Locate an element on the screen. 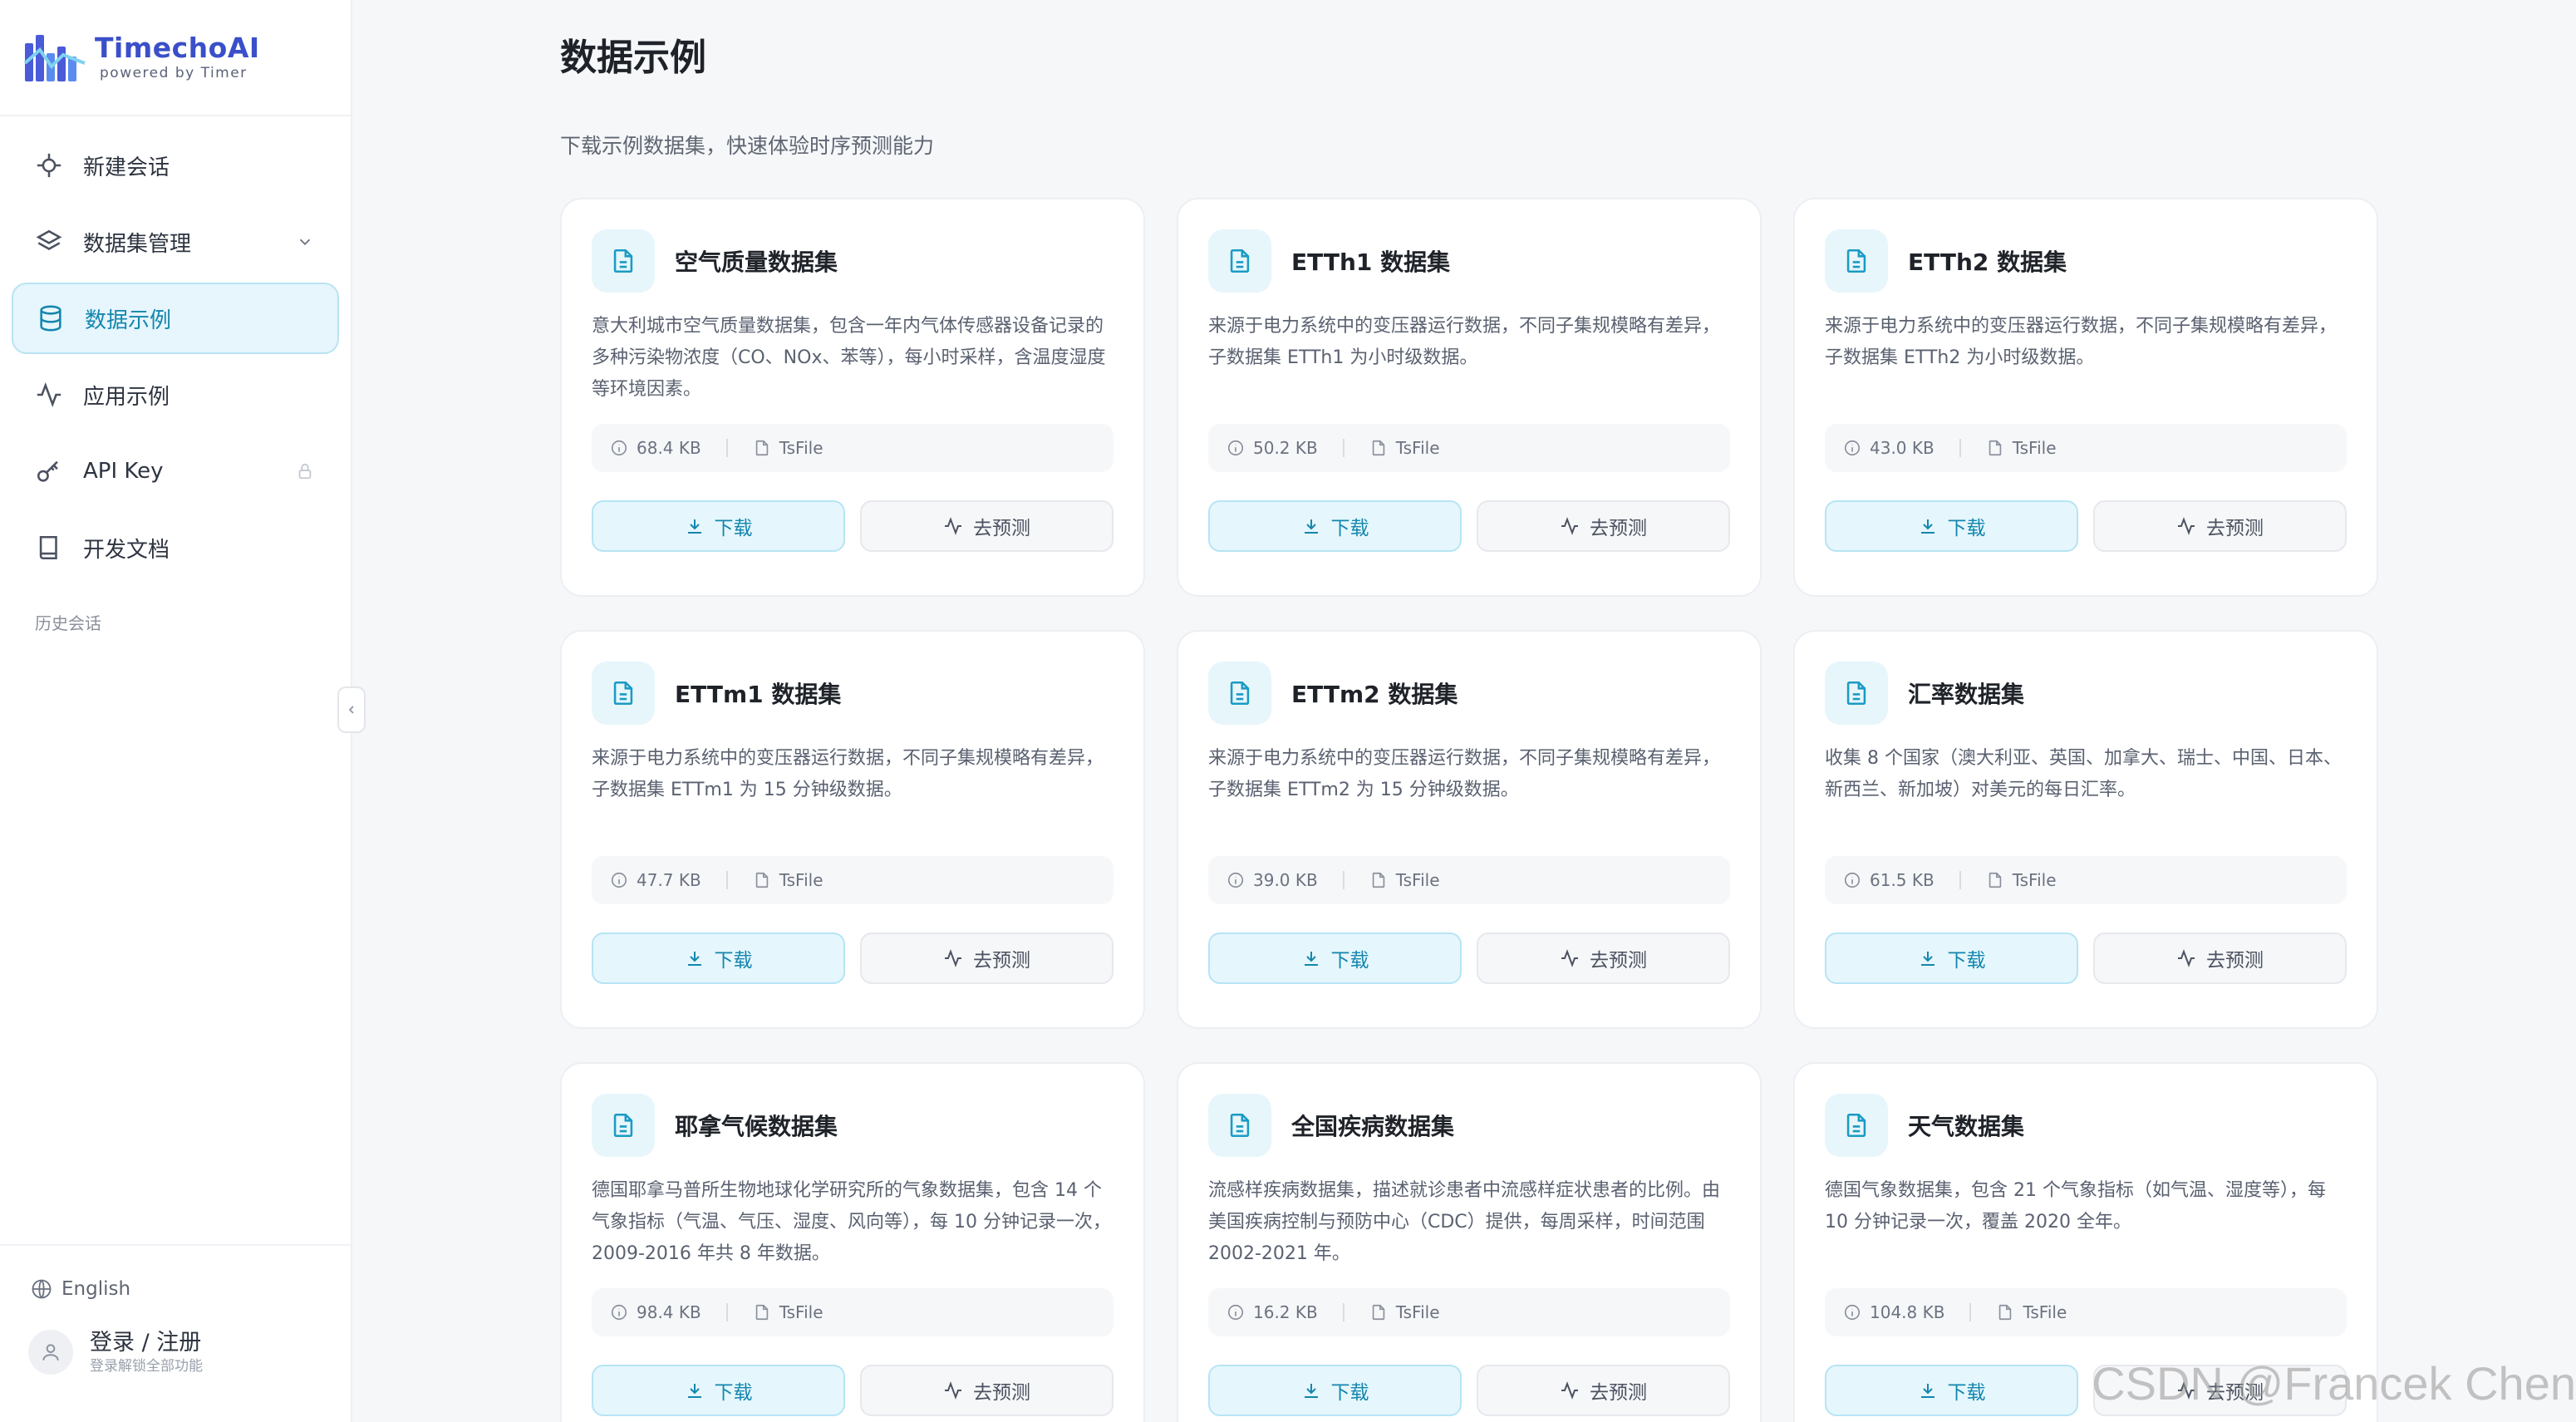 This screenshot has width=2576, height=1422. login-register: 登录 / 注册 登录解锁全部功能 is located at coordinates (175, 1338).